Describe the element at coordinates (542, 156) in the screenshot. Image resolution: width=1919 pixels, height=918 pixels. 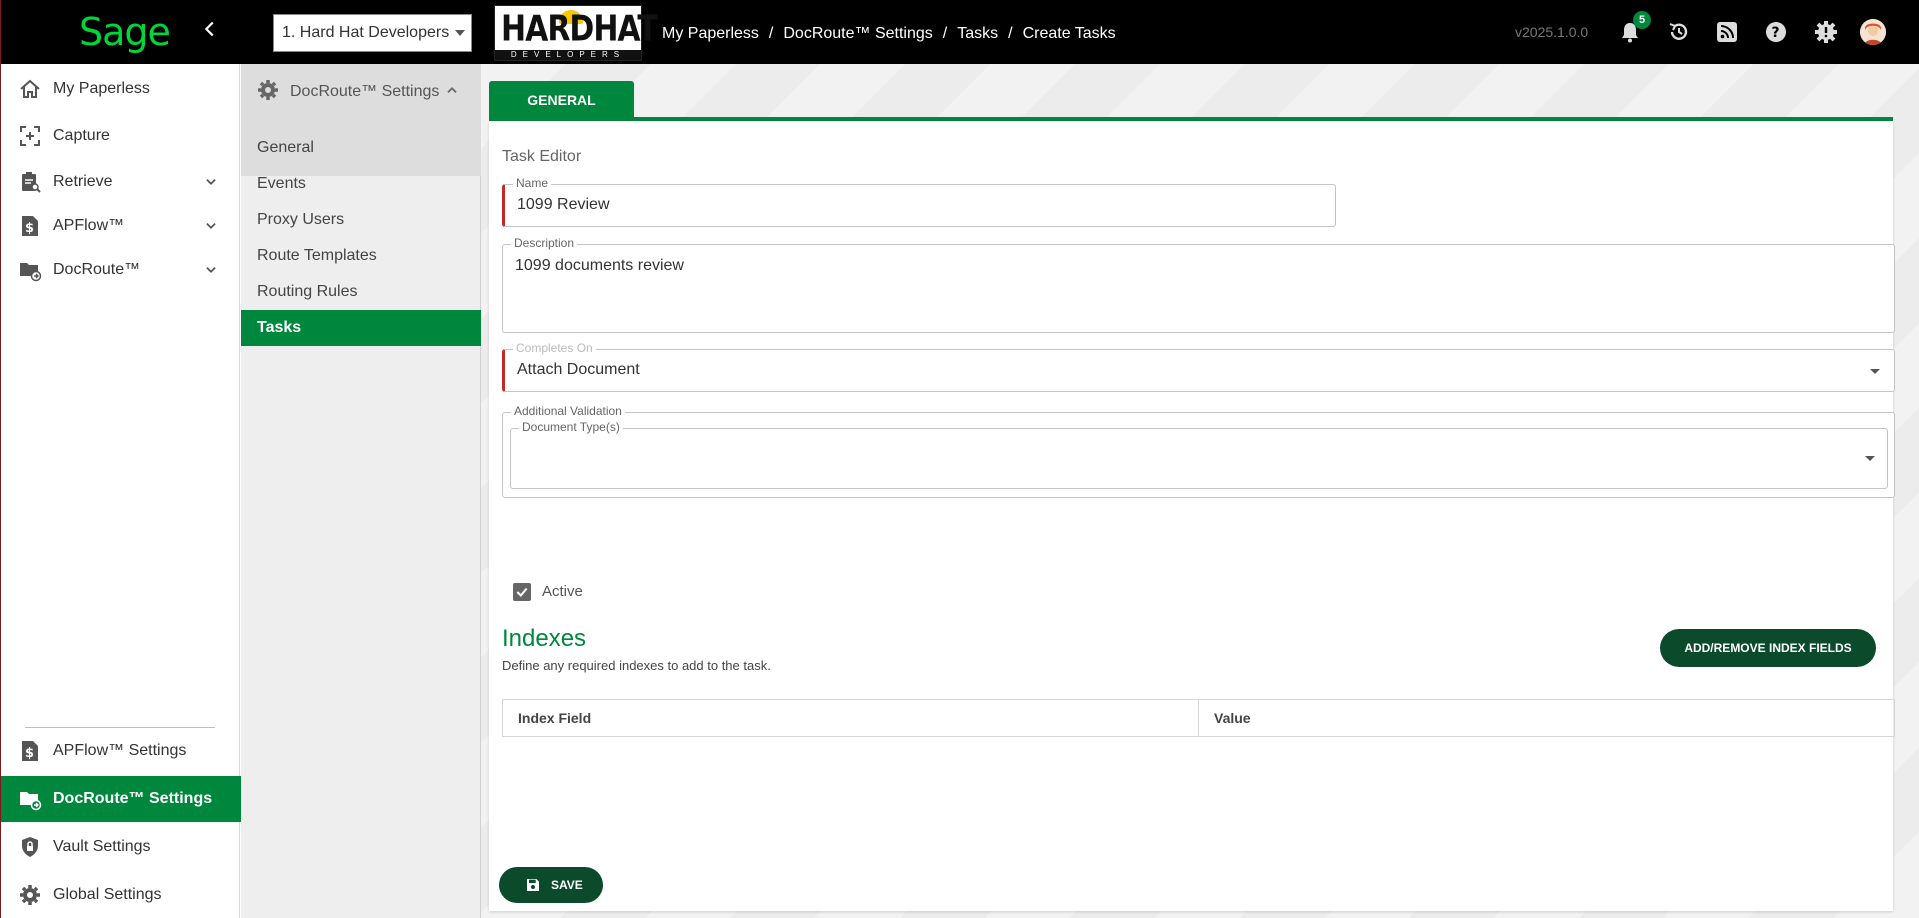
I see `section-label: Task Editor` at that location.